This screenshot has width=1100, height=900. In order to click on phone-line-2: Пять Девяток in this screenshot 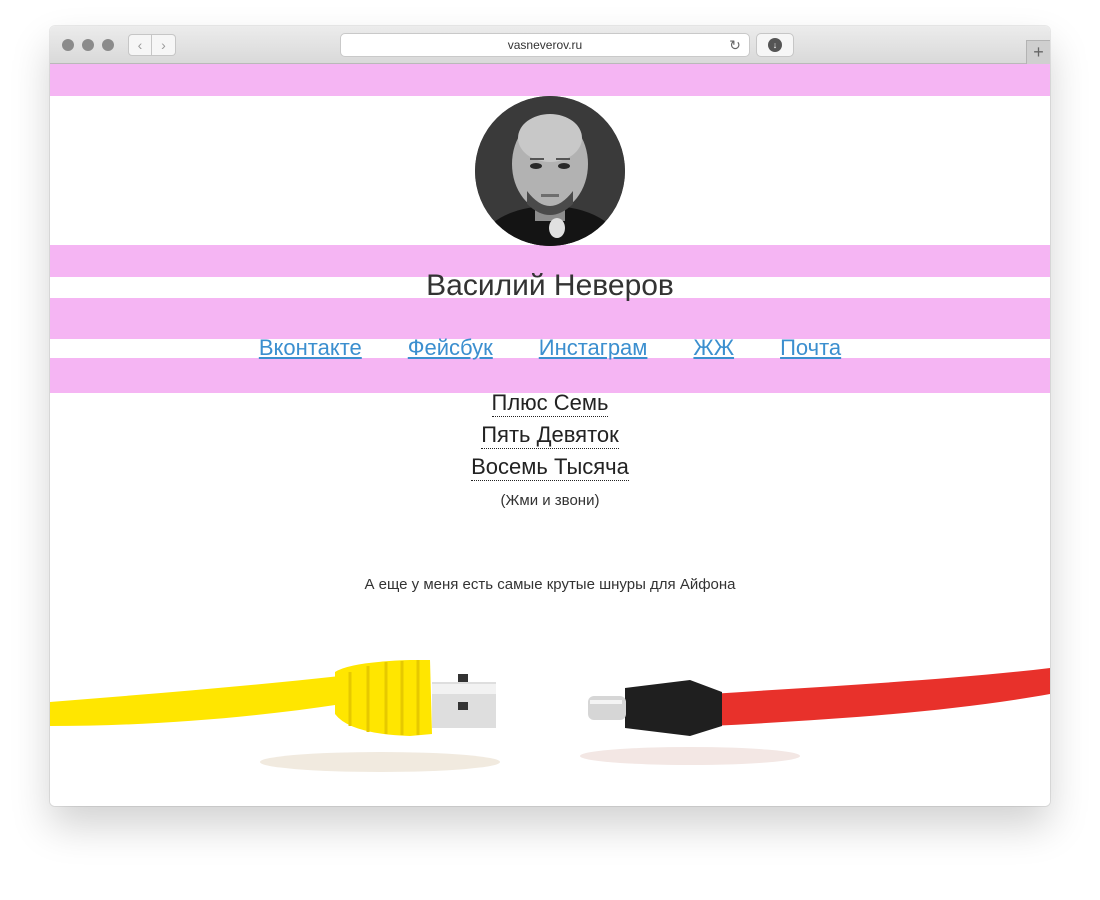, I will do `click(550, 435)`.